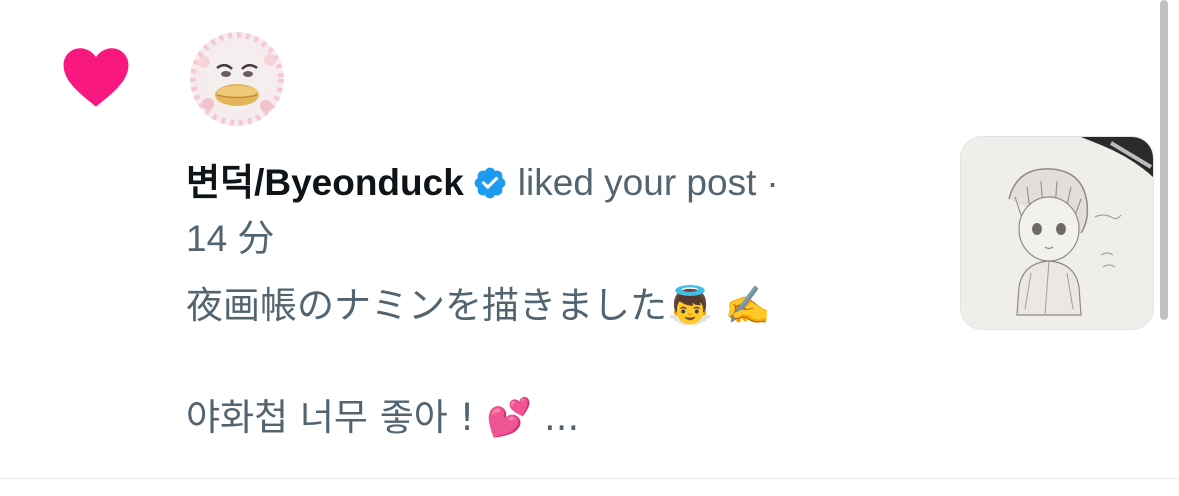 This screenshot has width=1179, height=496. I want to click on action-text: liked your post, so click(637, 182).